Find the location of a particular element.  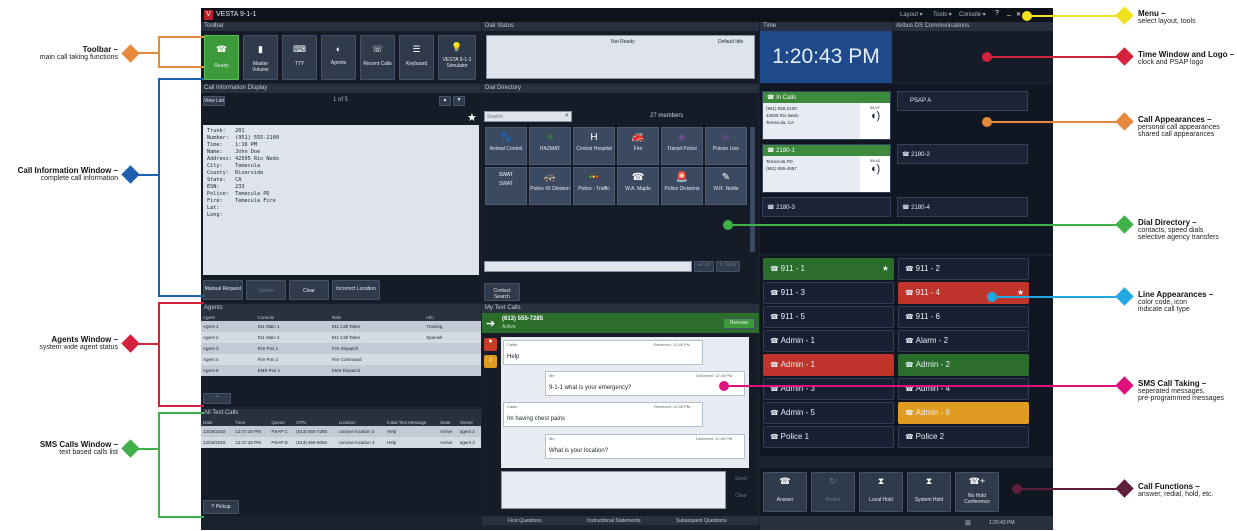

speed-dial-swat: SWAT SWAT is located at coordinates (506, 186).